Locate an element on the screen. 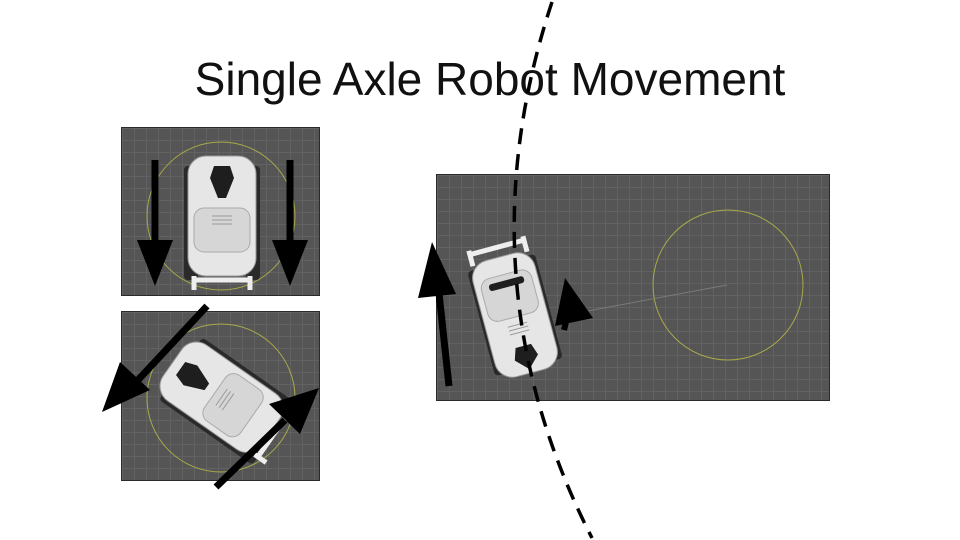  straight-drive-panel is located at coordinates (220, 211).